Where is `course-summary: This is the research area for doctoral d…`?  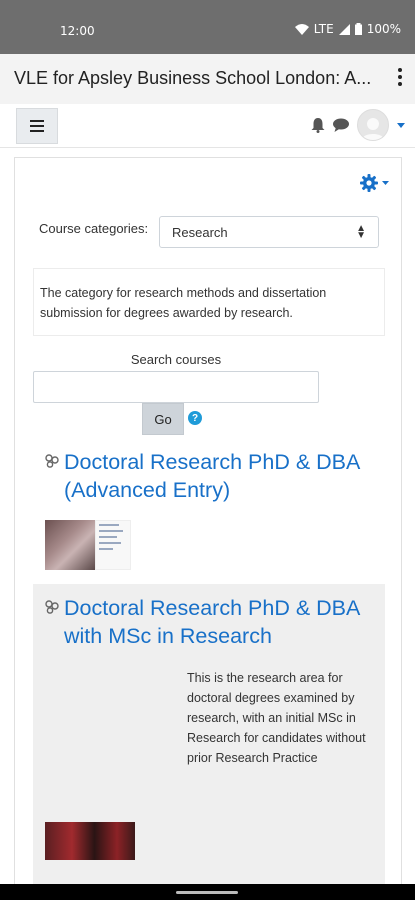 course-summary: This is the research area for doctoral d… is located at coordinates (276, 718).